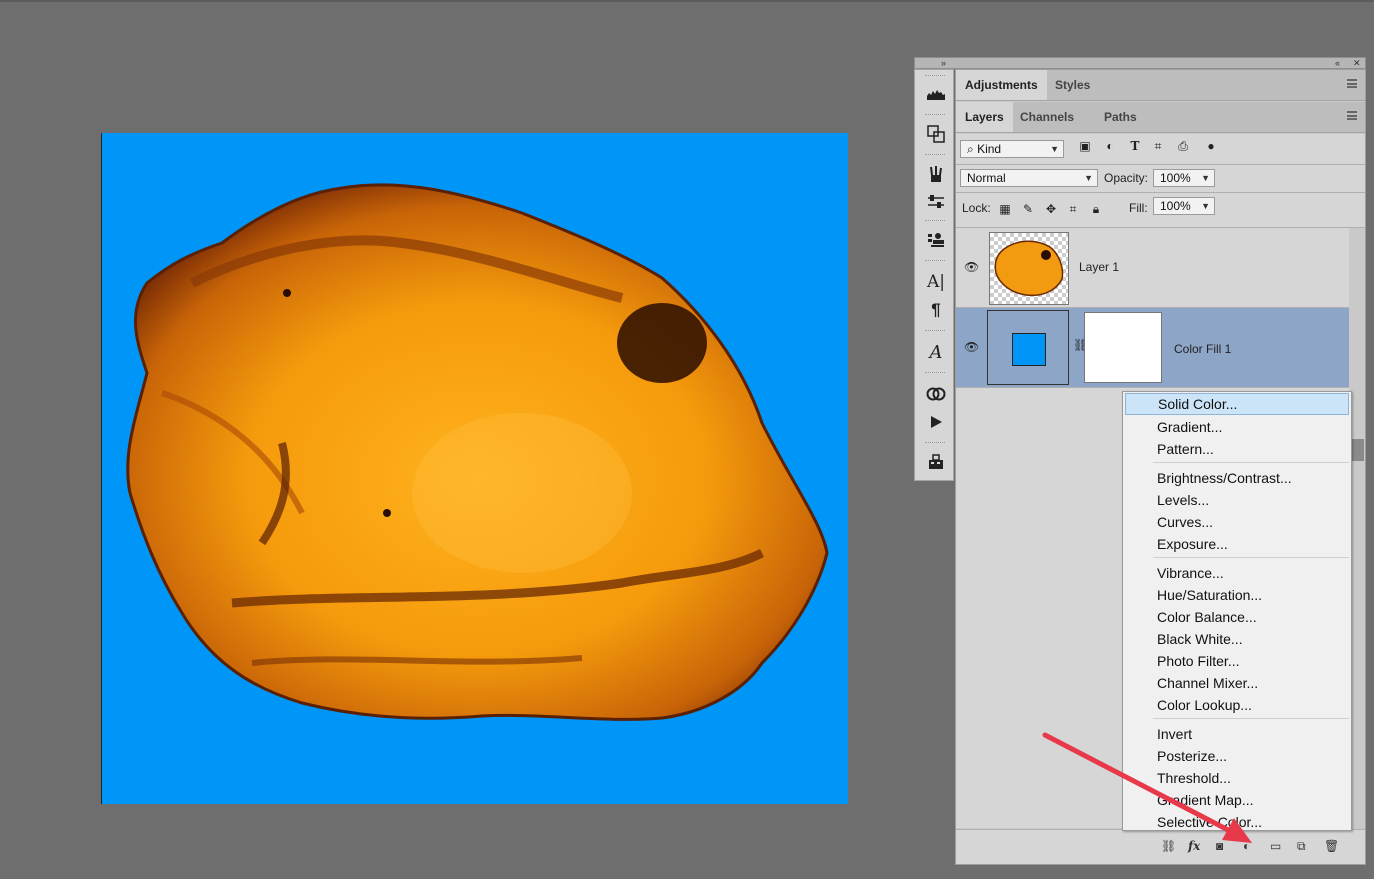 The image size is (1374, 879). I want to click on color-swatch, so click(1029, 349).